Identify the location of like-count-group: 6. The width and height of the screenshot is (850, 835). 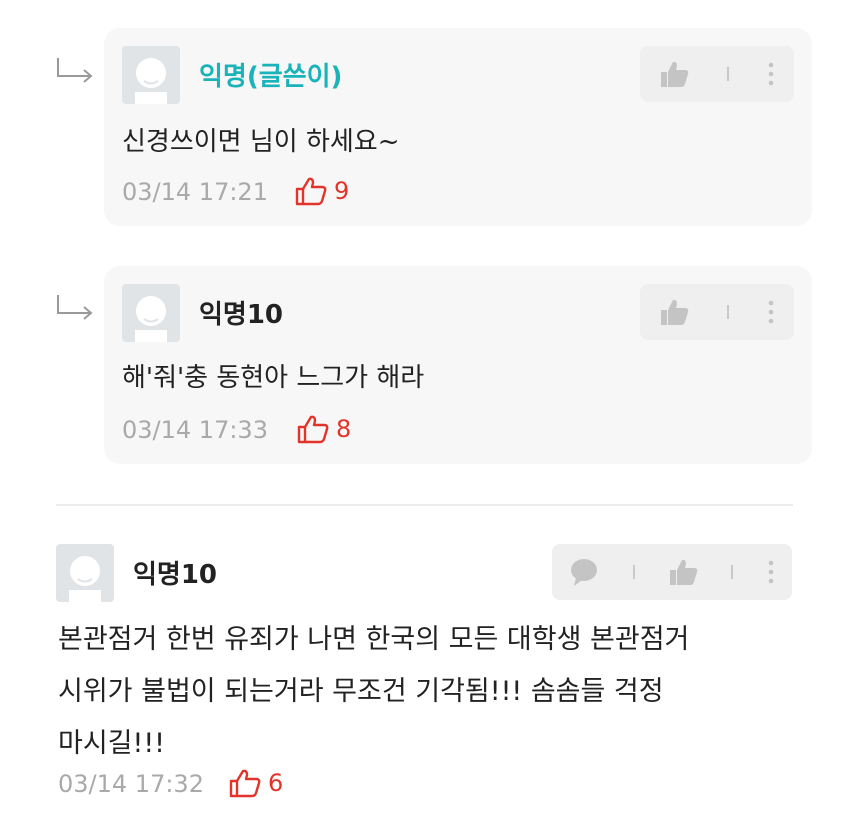
(255, 783).